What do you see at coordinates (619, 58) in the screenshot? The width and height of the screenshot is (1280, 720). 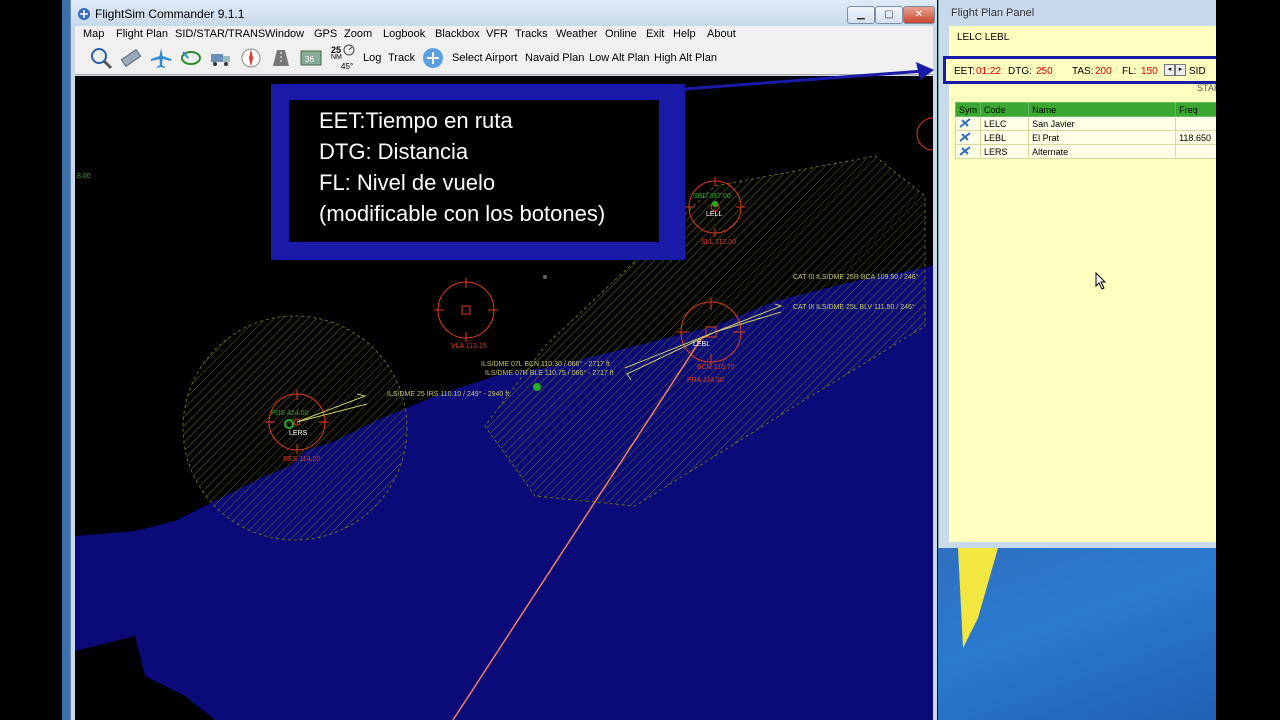 I see `low-alt-plan-button: Low Alt Plan` at bounding box center [619, 58].